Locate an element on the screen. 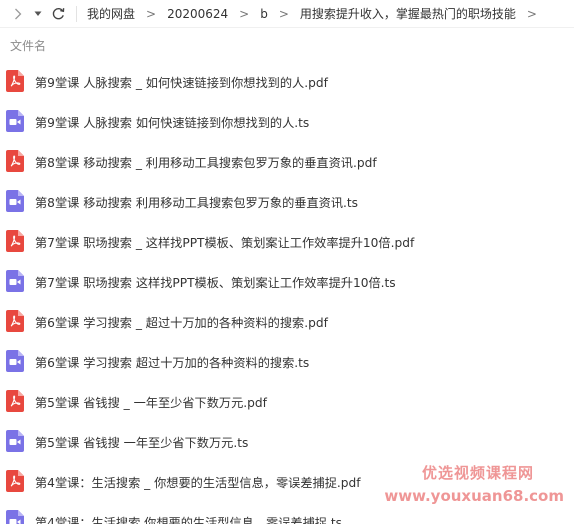 This screenshot has height=524, width=574. file-row: 第4堂课：生活搜索 你想要的生活型信息，零误差捕捉.ts is located at coordinates (287, 512).